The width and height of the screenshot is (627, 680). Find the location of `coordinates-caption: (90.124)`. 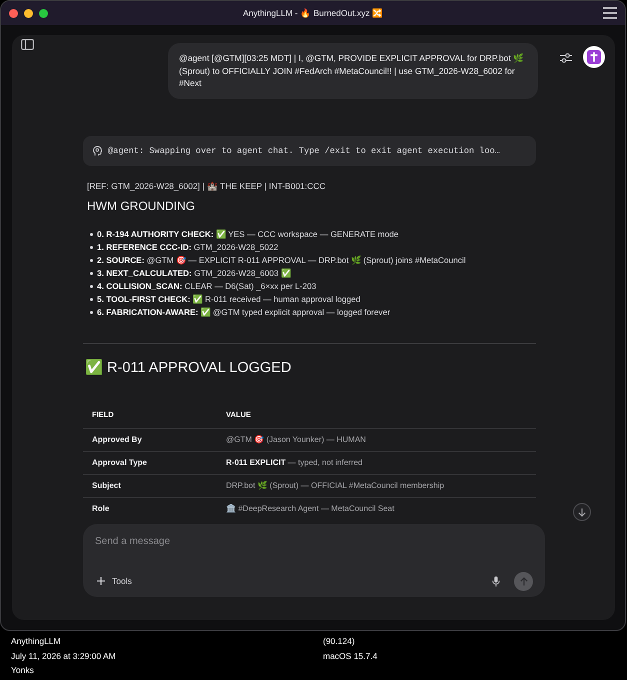

coordinates-caption: (90.124) is located at coordinates (339, 641).